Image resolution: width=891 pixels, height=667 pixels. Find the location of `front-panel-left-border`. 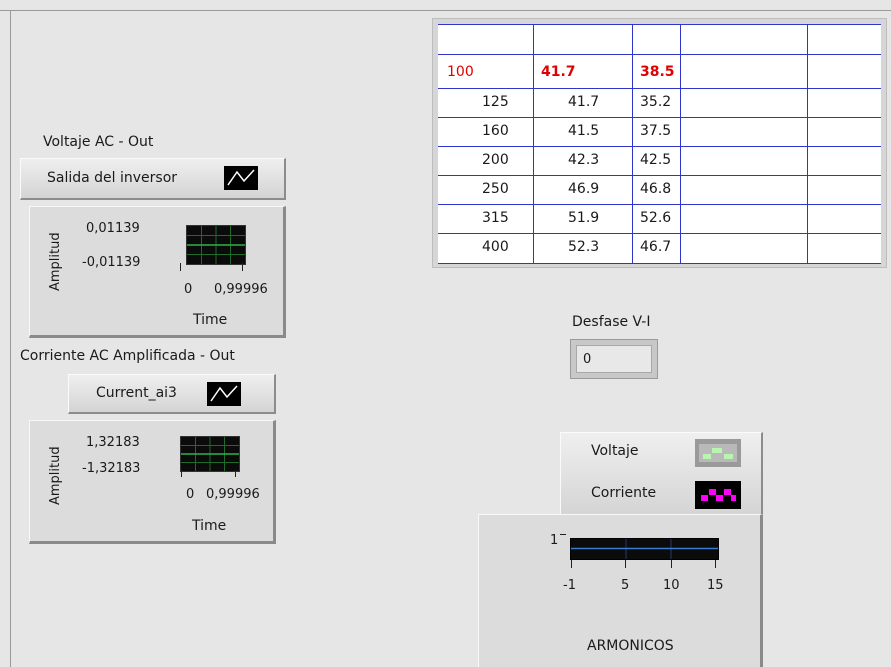

front-panel-left-border is located at coordinates (10, 338).